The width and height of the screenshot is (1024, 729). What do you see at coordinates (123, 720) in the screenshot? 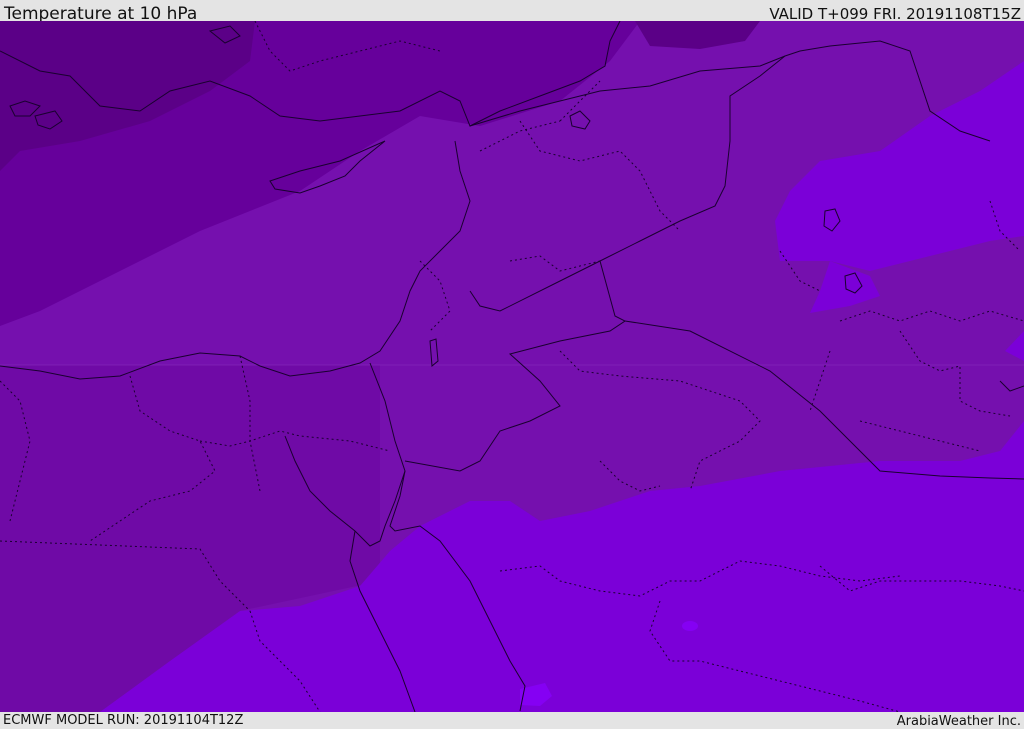
I see `model-run-label: ECMWF MODEL RUN: 20191104T12Z` at bounding box center [123, 720].